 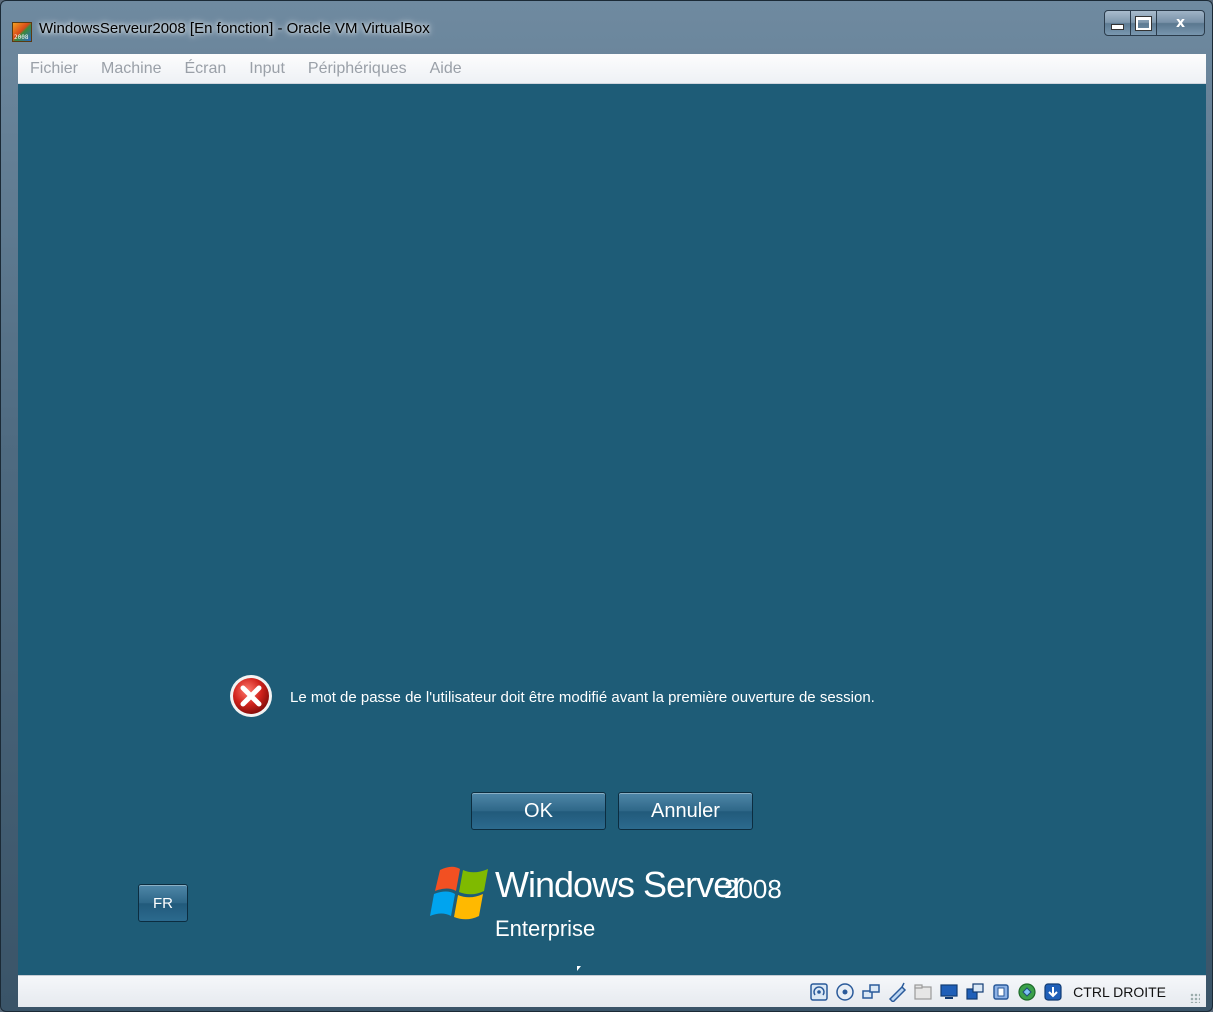 What do you see at coordinates (987, 992) in the screenshot?
I see `status-icons: CTRL DROITE` at bounding box center [987, 992].